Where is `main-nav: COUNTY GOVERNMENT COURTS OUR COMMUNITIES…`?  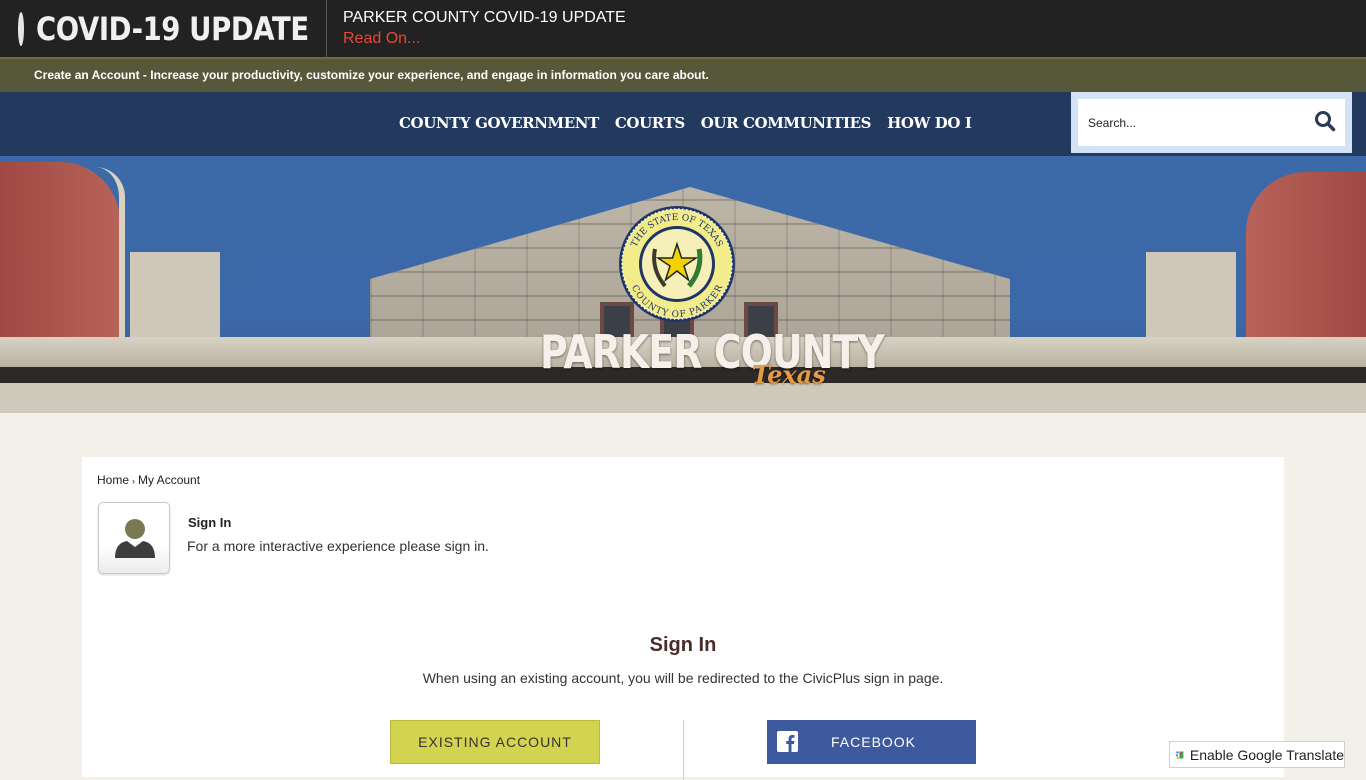
main-nav: COUNTY GOVERNMENT COURTS OUR COMMUNITIES… is located at coordinates (685, 123).